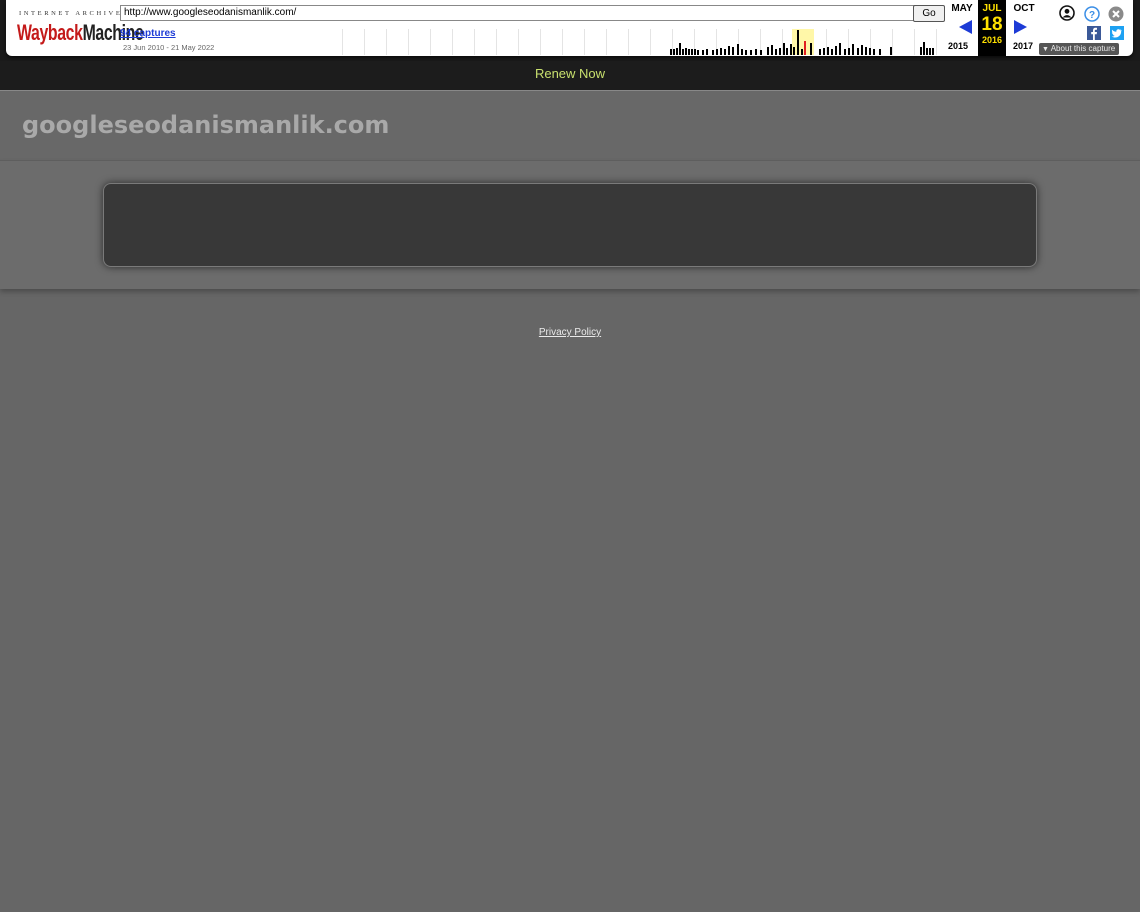 Image resolution: width=1140 pixels, height=912 pixels. I want to click on current-day: 18, so click(992, 24).